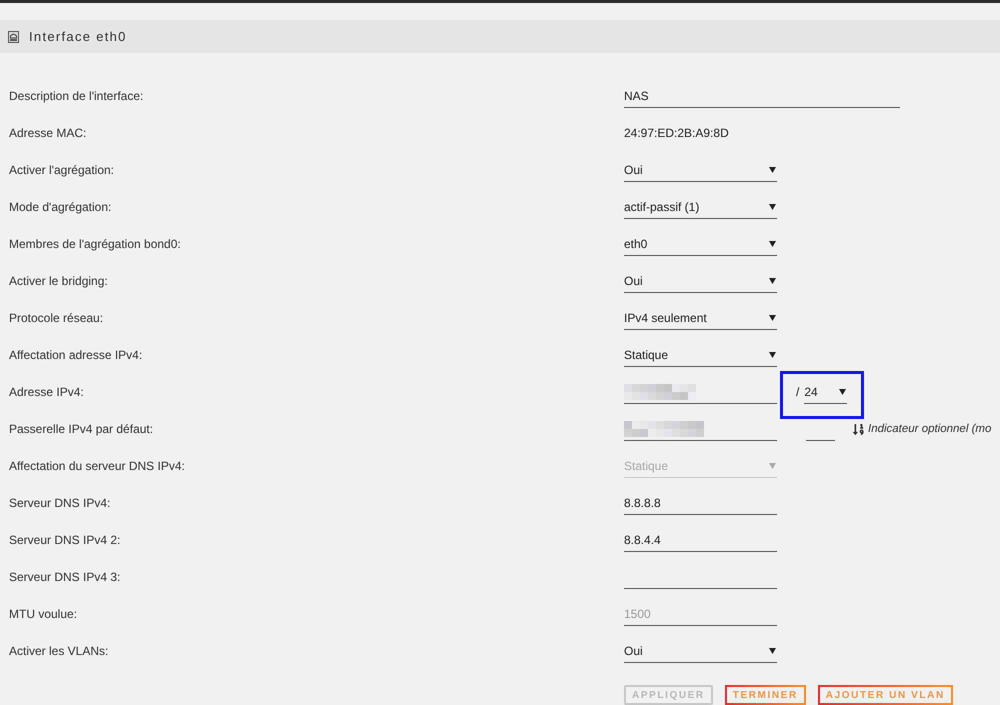 The width and height of the screenshot is (1000, 705). What do you see at coordinates (60, 503) in the screenshot?
I see `field-label: Serveur DNS IPv4:` at bounding box center [60, 503].